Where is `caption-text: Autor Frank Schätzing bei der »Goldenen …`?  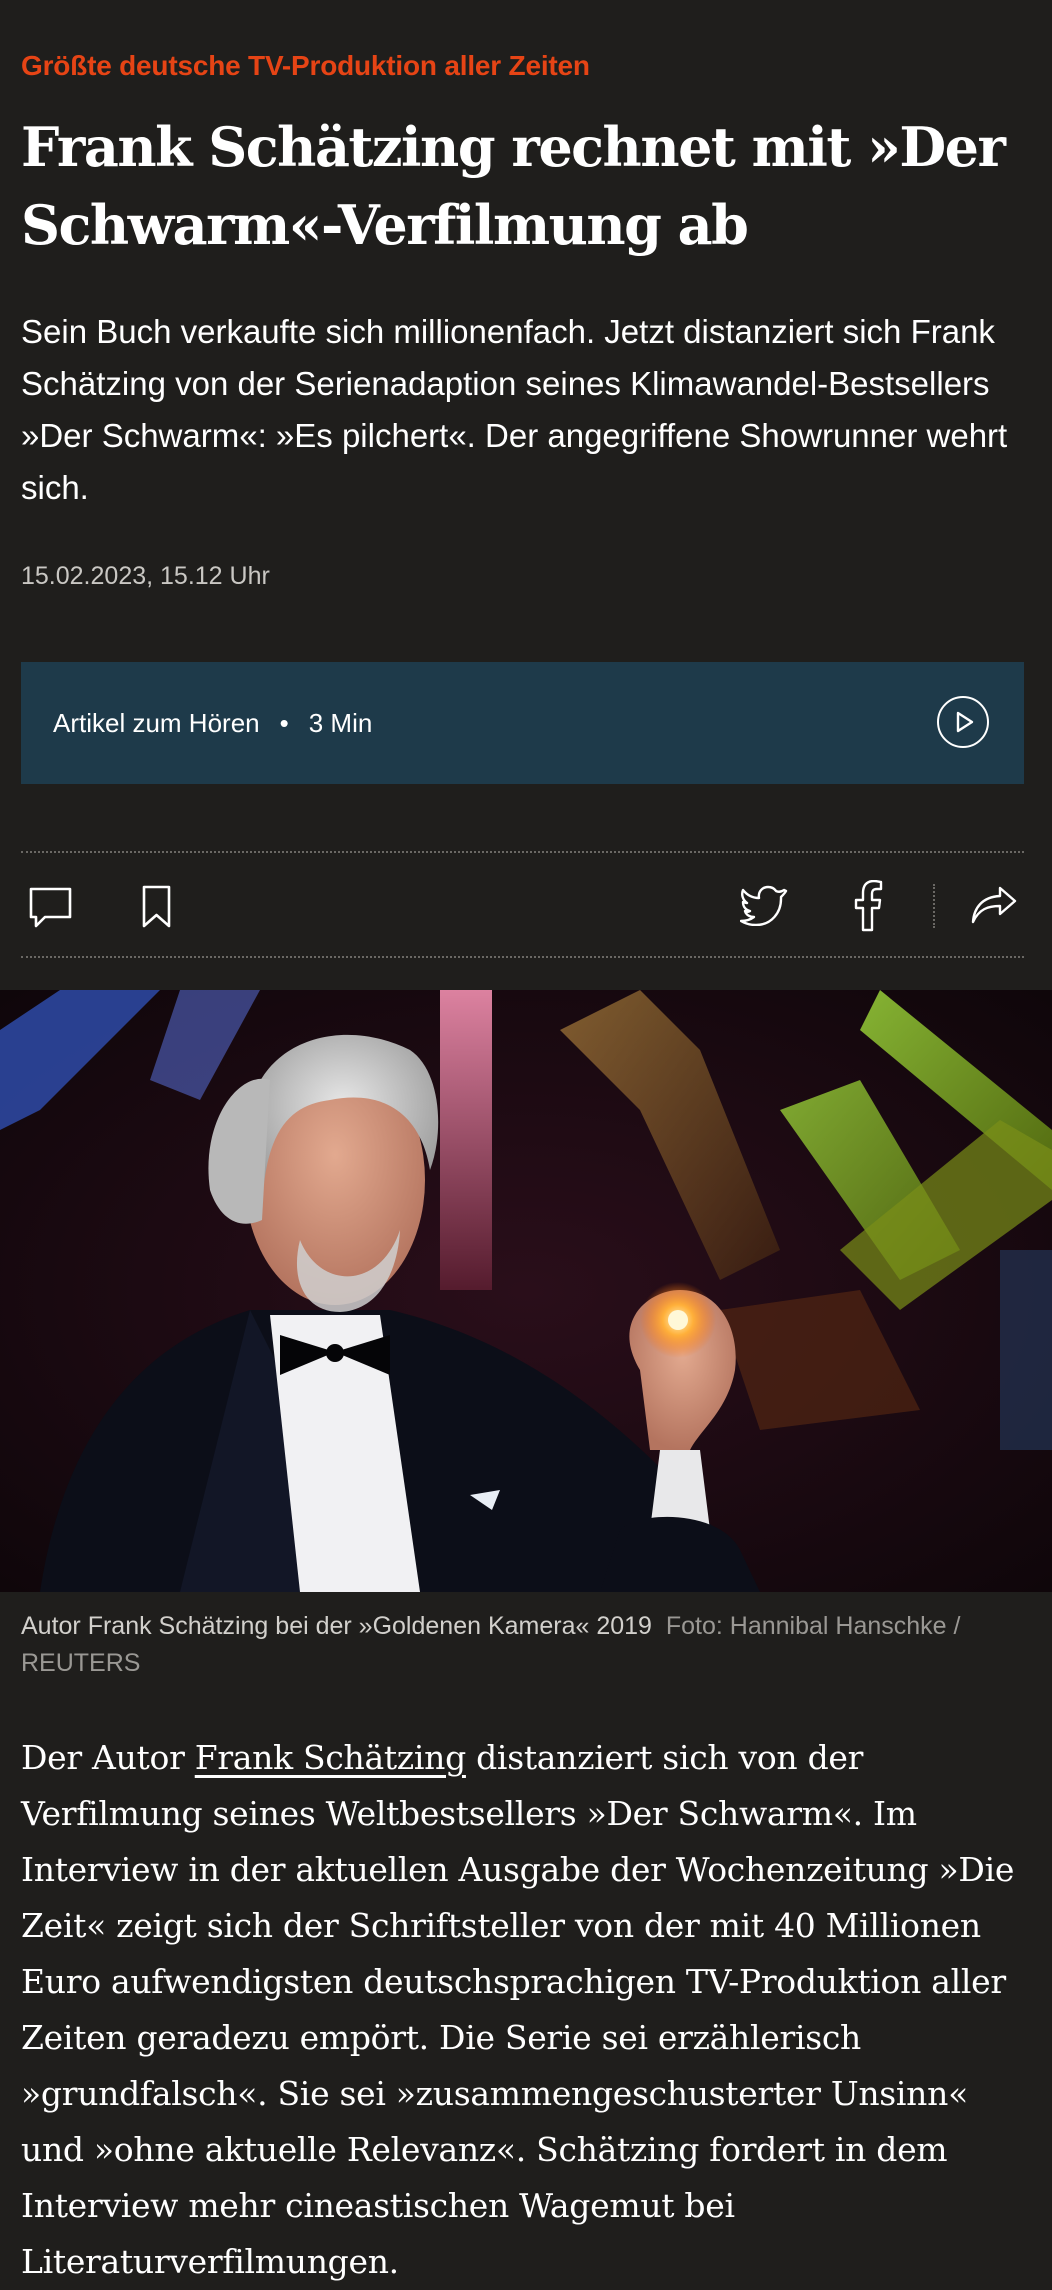
caption-text: Autor Frank Schätzing bei der »Goldenen … is located at coordinates (336, 1626).